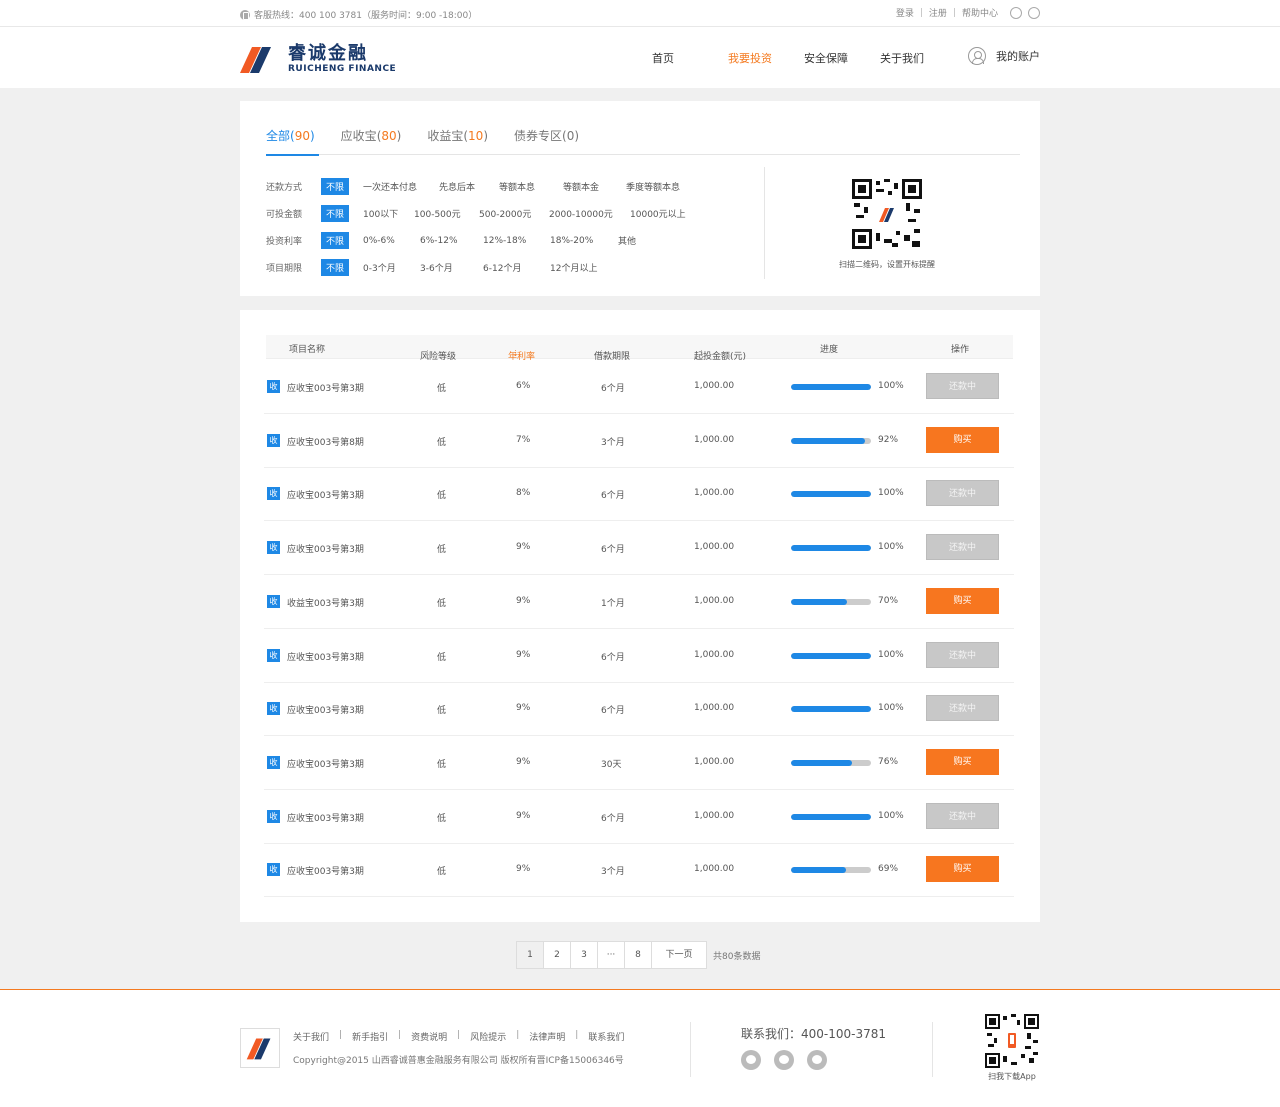 The height and width of the screenshot is (1107, 1280). What do you see at coordinates (516, 241) in the screenshot?
I see `filter-option: 12%-18%` at bounding box center [516, 241].